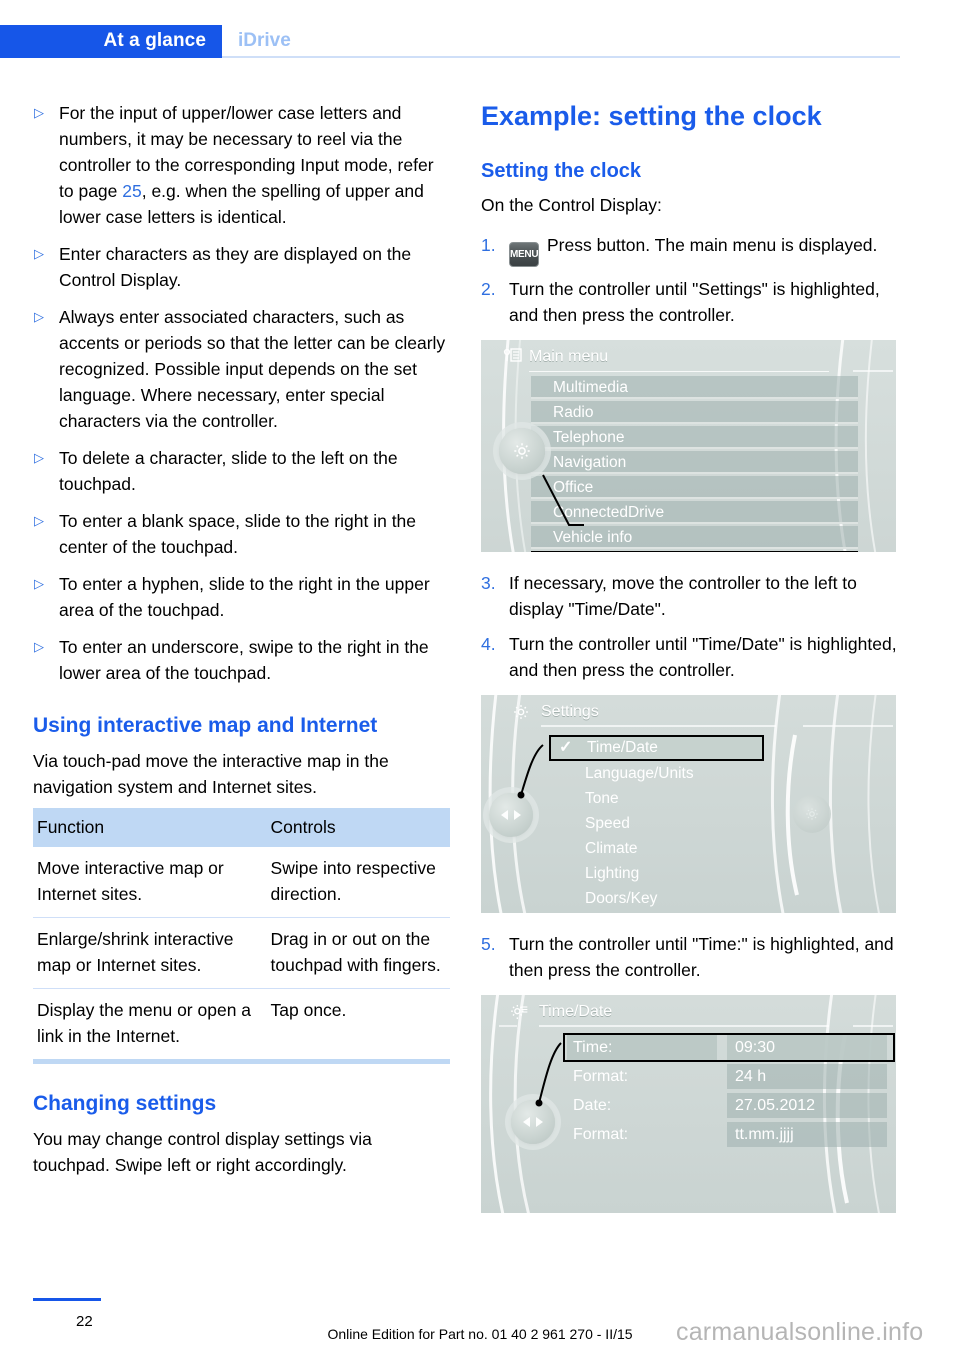 This screenshot has height=1362, width=960. Describe the element at coordinates (694, 437) in the screenshot. I see `menu-item-telephone: Telephone` at that location.